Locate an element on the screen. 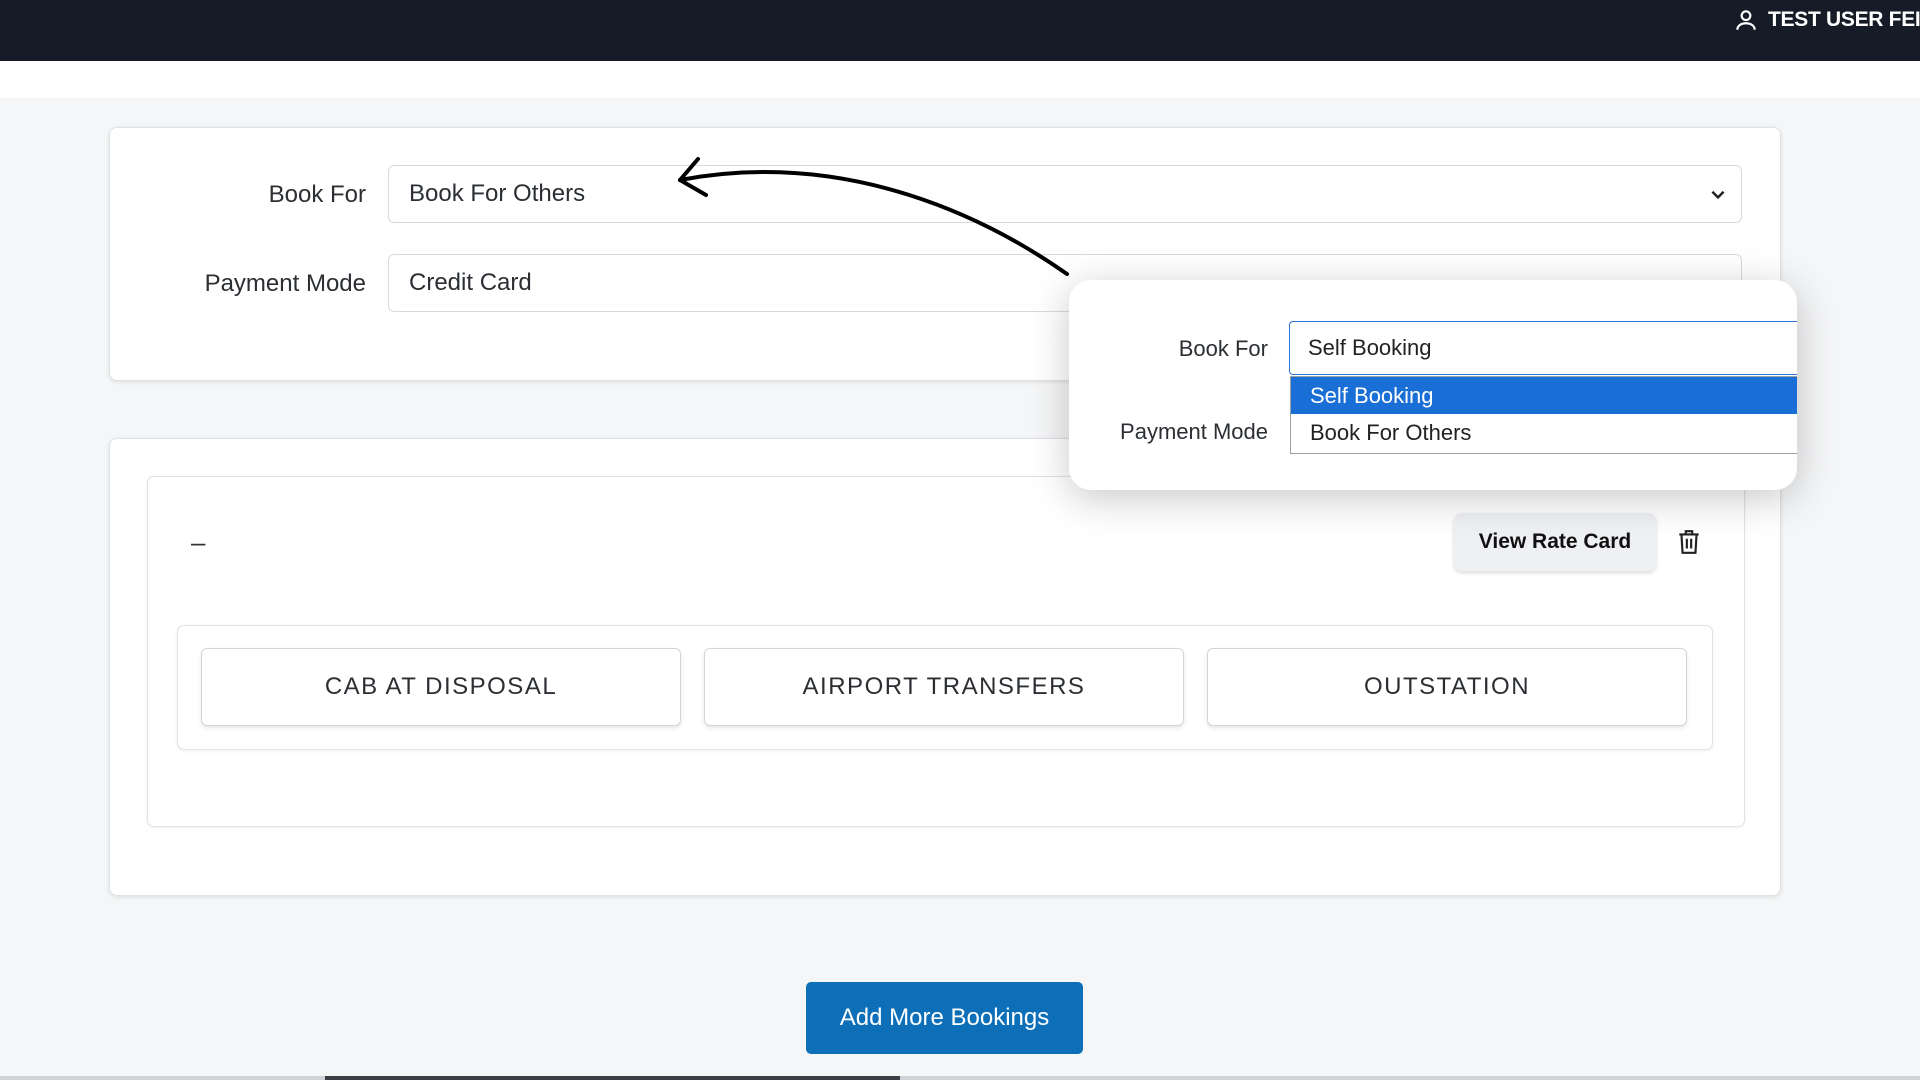 This screenshot has height=1080, width=1920. annotation-arrow is located at coordinates (873, 216).